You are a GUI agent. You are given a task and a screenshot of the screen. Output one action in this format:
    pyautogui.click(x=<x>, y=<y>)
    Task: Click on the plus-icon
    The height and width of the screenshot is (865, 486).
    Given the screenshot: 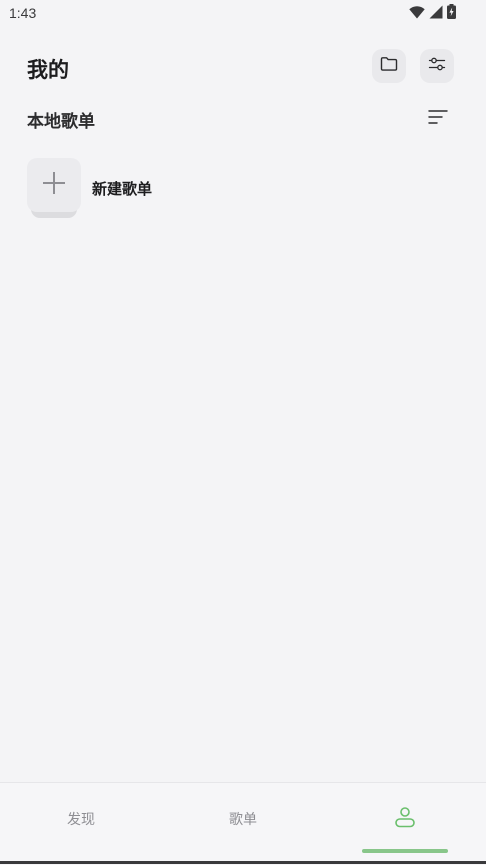 What is the action you would take?
    pyautogui.click(x=54, y=185)
    